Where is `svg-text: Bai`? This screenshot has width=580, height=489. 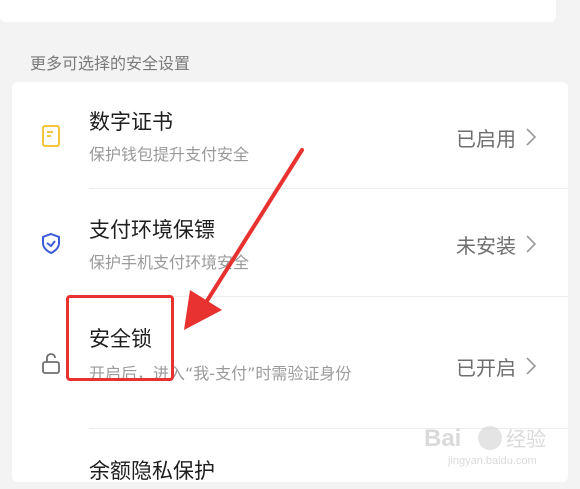 svg-text: Bai is located at coordinates (442, 438).